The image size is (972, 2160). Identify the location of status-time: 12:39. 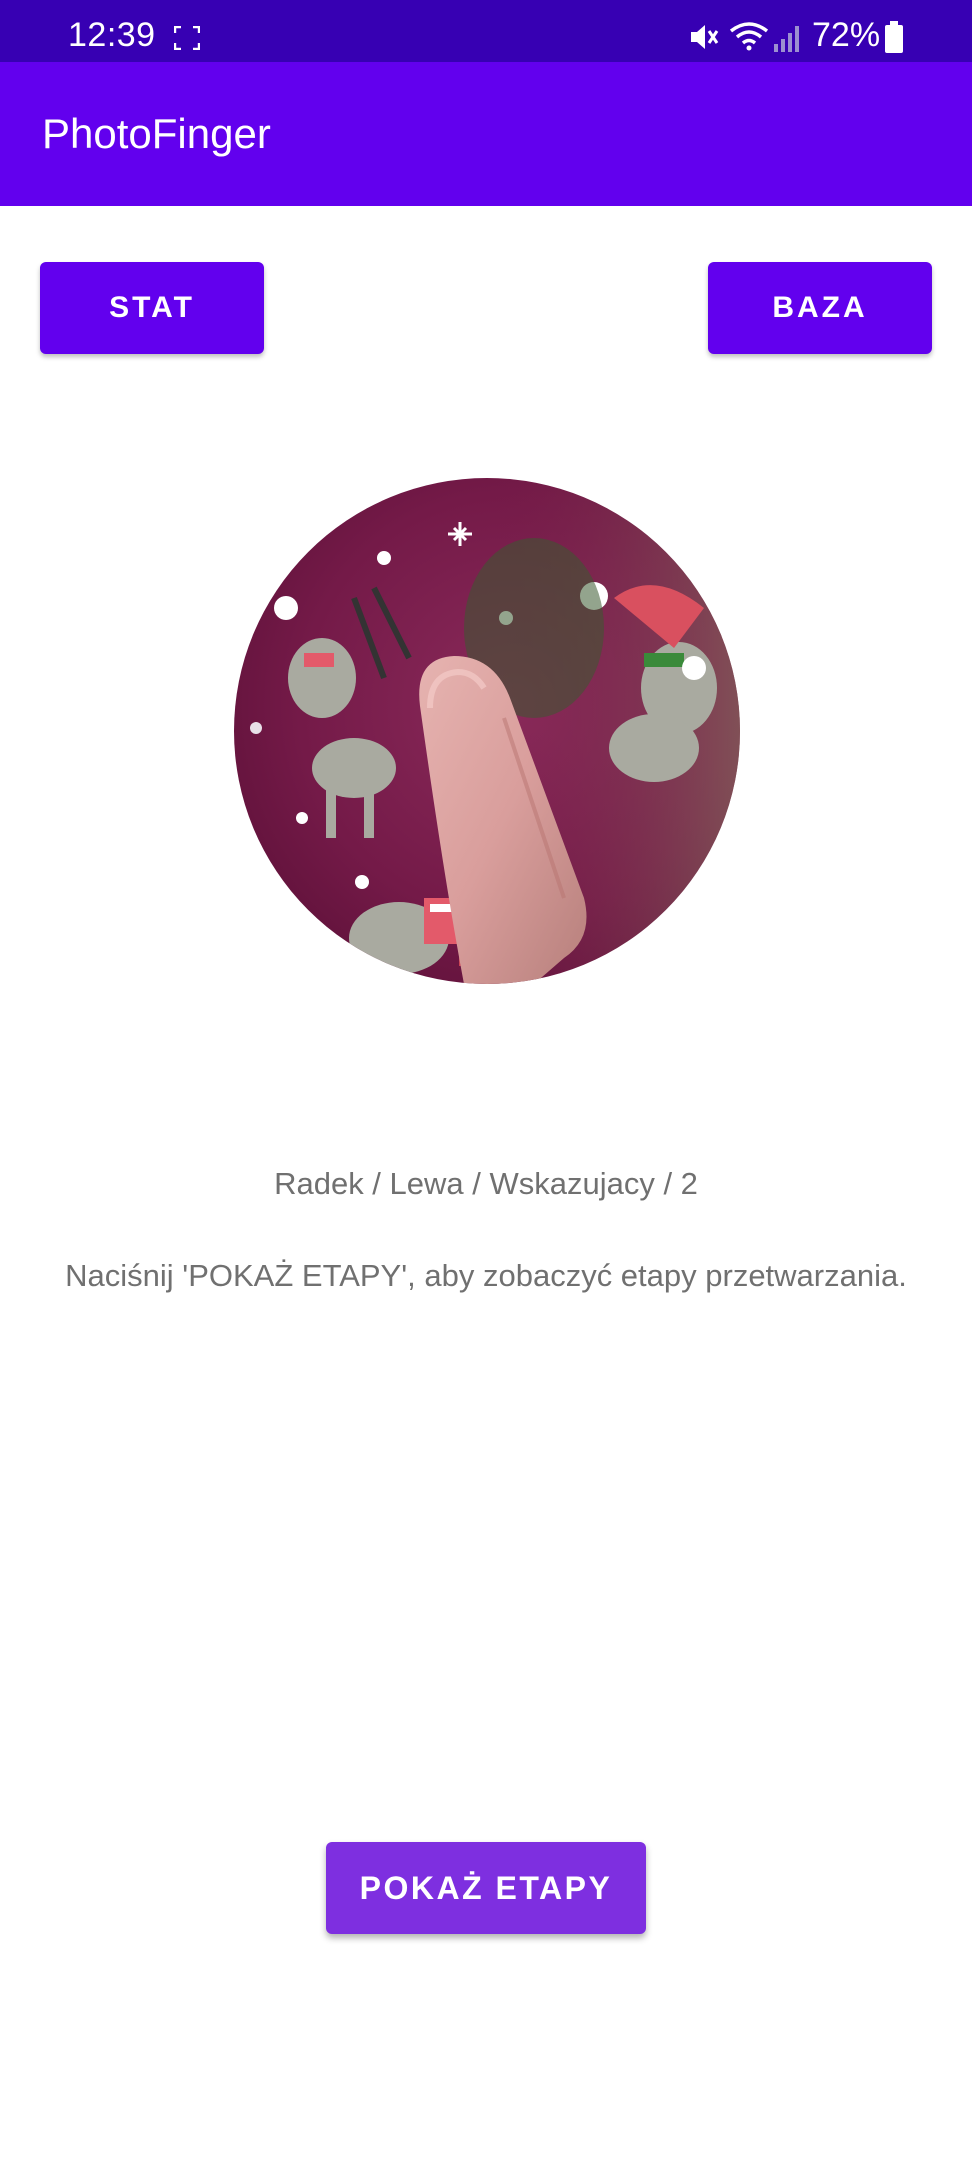
(112, 35).